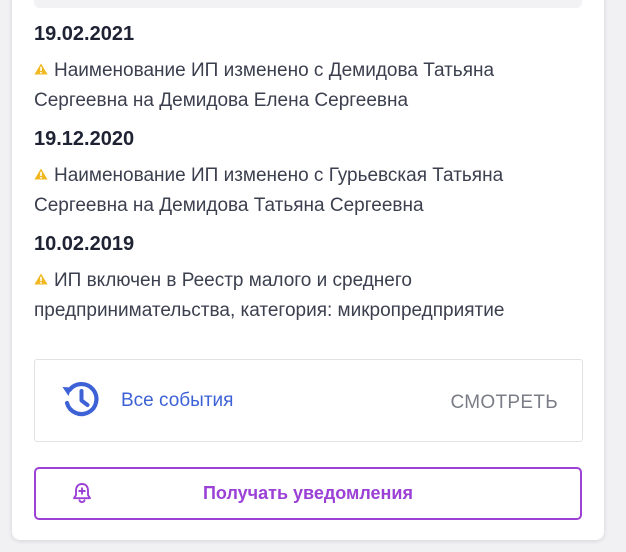  I want to click on all-events-row: Все события СМОТРЕТЬ, so click(308, 400).